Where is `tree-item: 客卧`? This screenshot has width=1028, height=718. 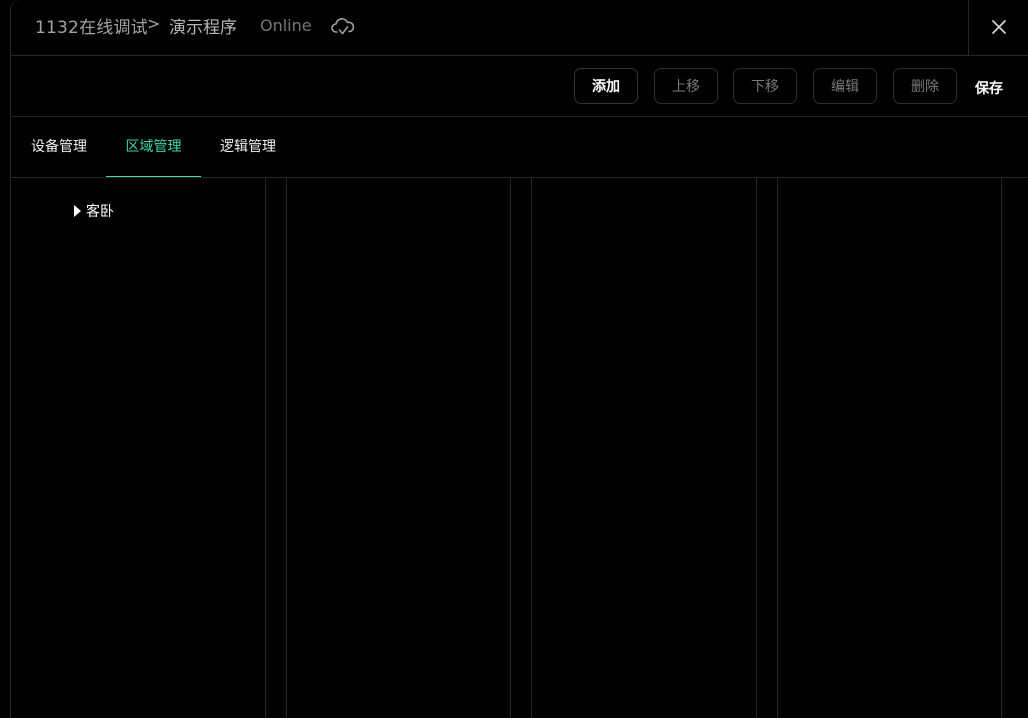 tree-item: 客卧 is located at coordinates (94, 211).